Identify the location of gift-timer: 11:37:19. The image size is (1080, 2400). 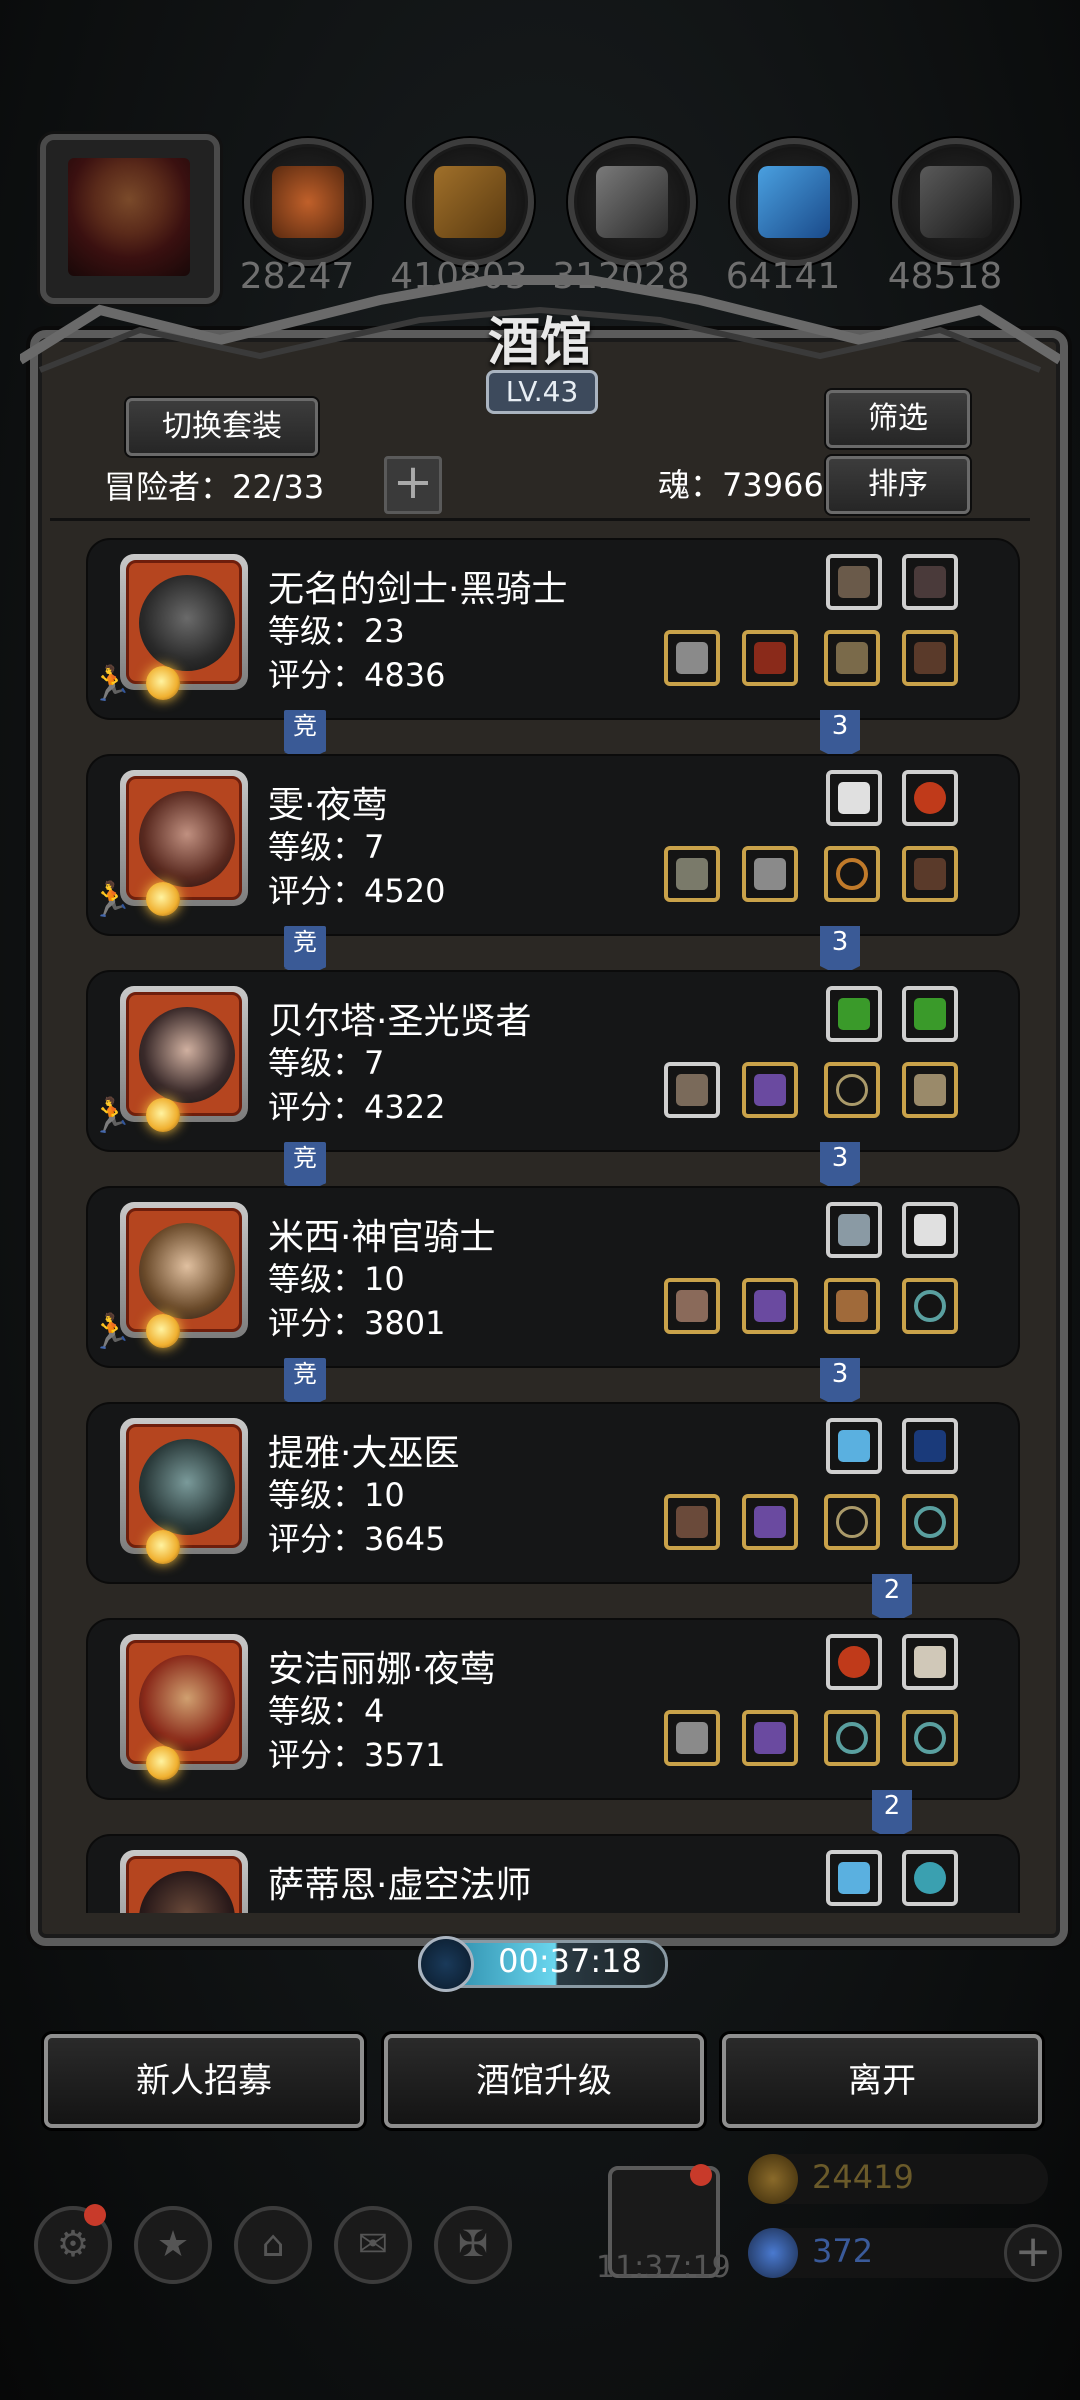
(663, 2267).